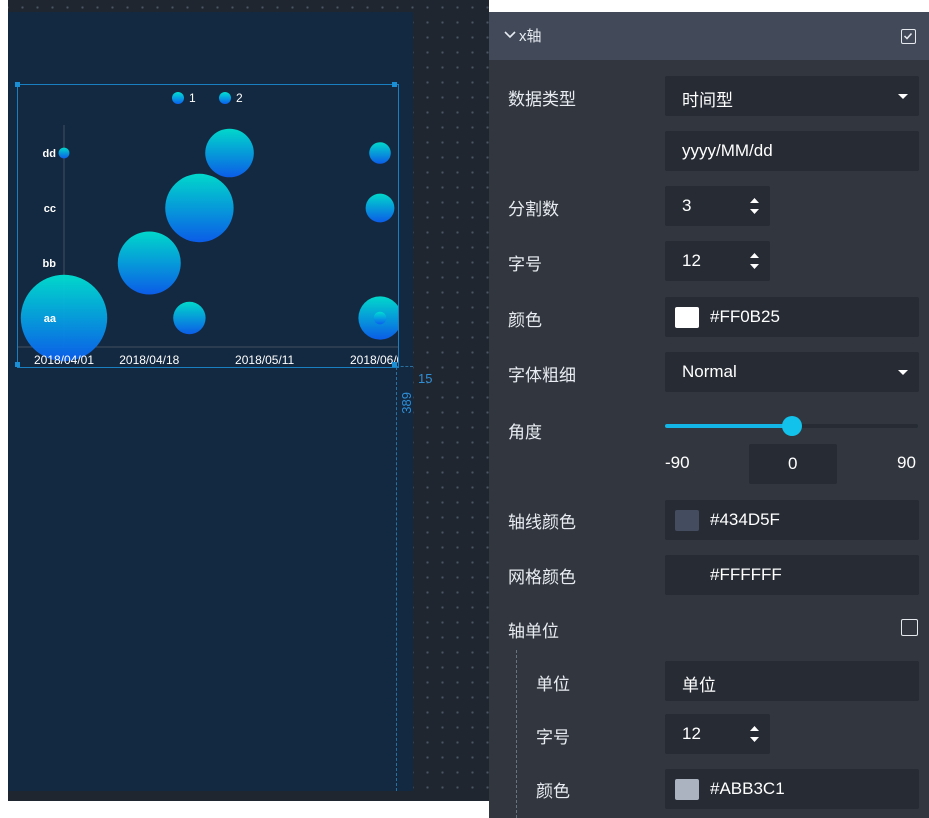 The width and height of the screenshot is (929, 818). What do you see at coordinates (792, 789) in the screenshot?
I see `unit-color-picker: #ABB3C1` at bounding box center [792, 789].